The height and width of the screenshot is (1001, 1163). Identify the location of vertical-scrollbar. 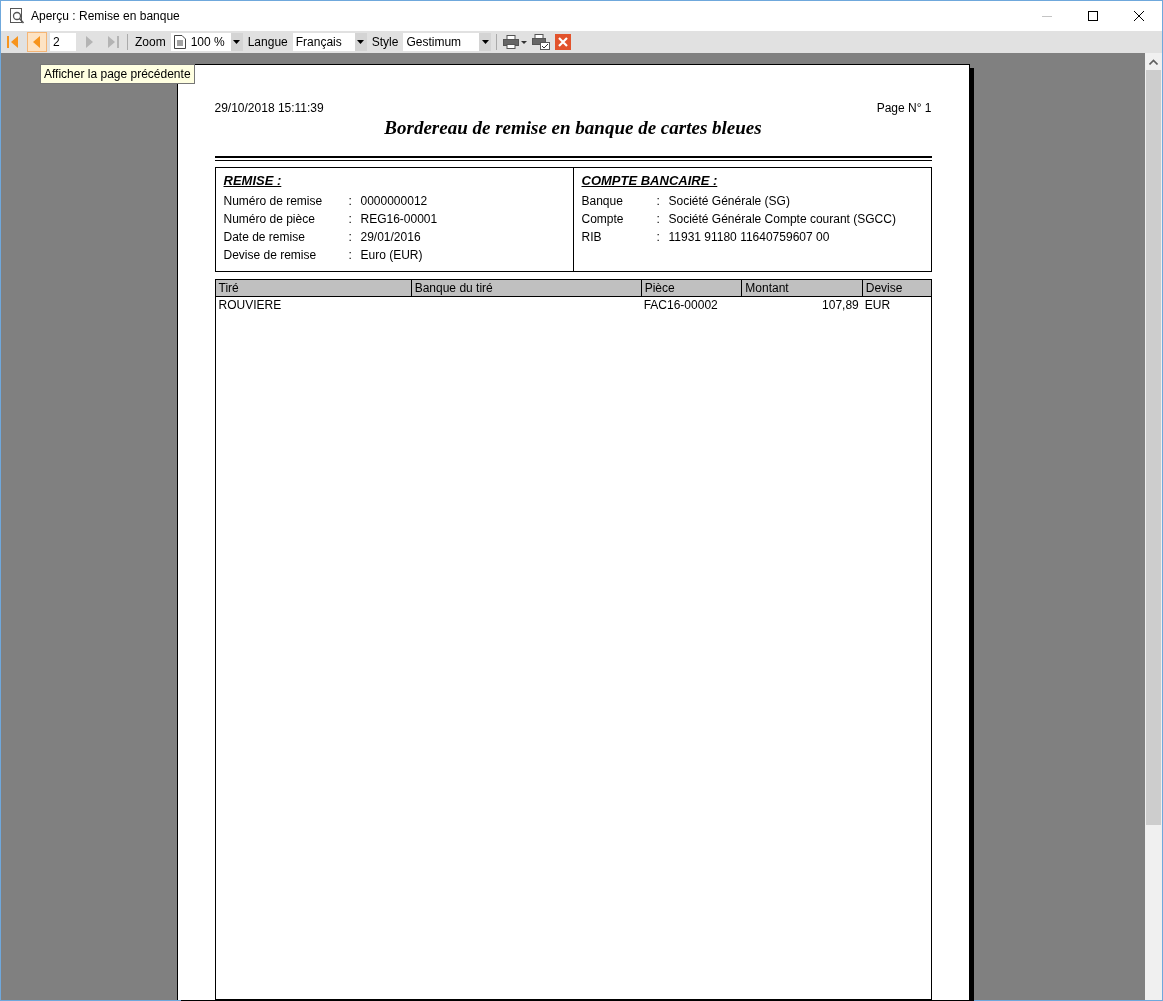
(1153, 526).